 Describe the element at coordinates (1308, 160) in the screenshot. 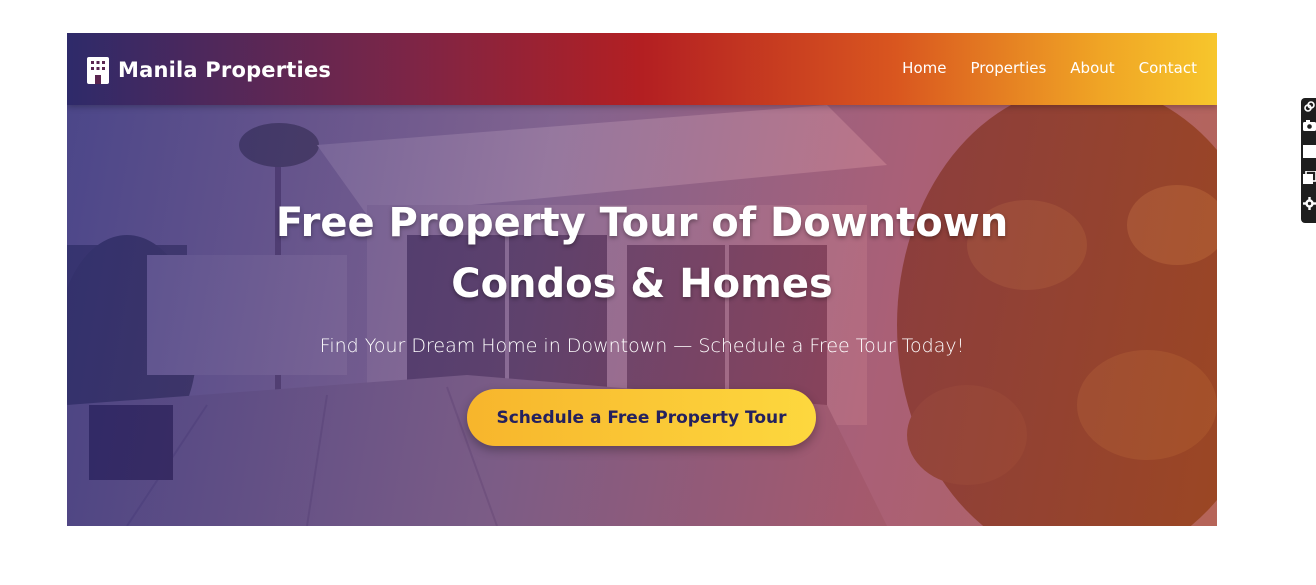

I see `side-toolbar` at that location.